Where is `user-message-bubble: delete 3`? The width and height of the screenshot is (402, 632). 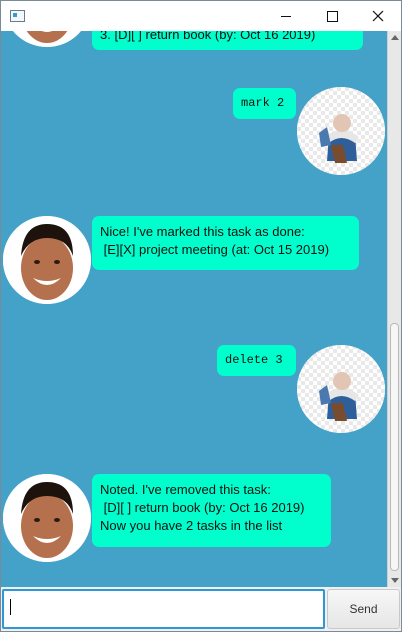
user-message-bubble: delete 3 is located at coordinates (256, 360).